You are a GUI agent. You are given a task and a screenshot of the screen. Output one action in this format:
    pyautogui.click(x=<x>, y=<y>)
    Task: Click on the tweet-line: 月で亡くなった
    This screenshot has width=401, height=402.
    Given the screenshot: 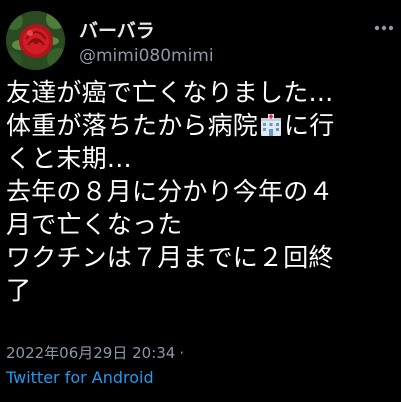 What is the action you would take?
    pyautogui.click(x=94, y=224)
    